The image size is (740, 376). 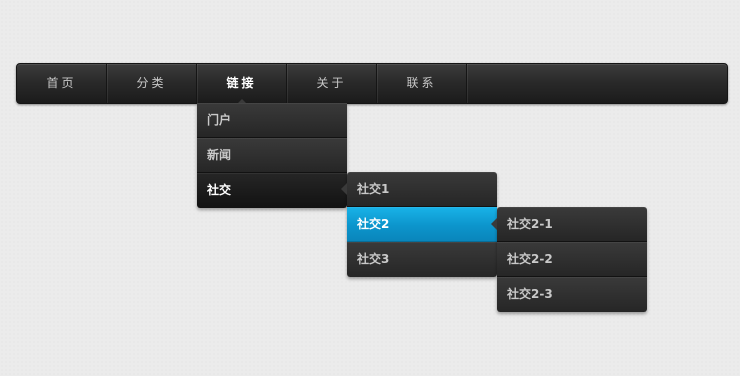 I want to click on menu-item-social: 社交, so click(x=272, y=190).